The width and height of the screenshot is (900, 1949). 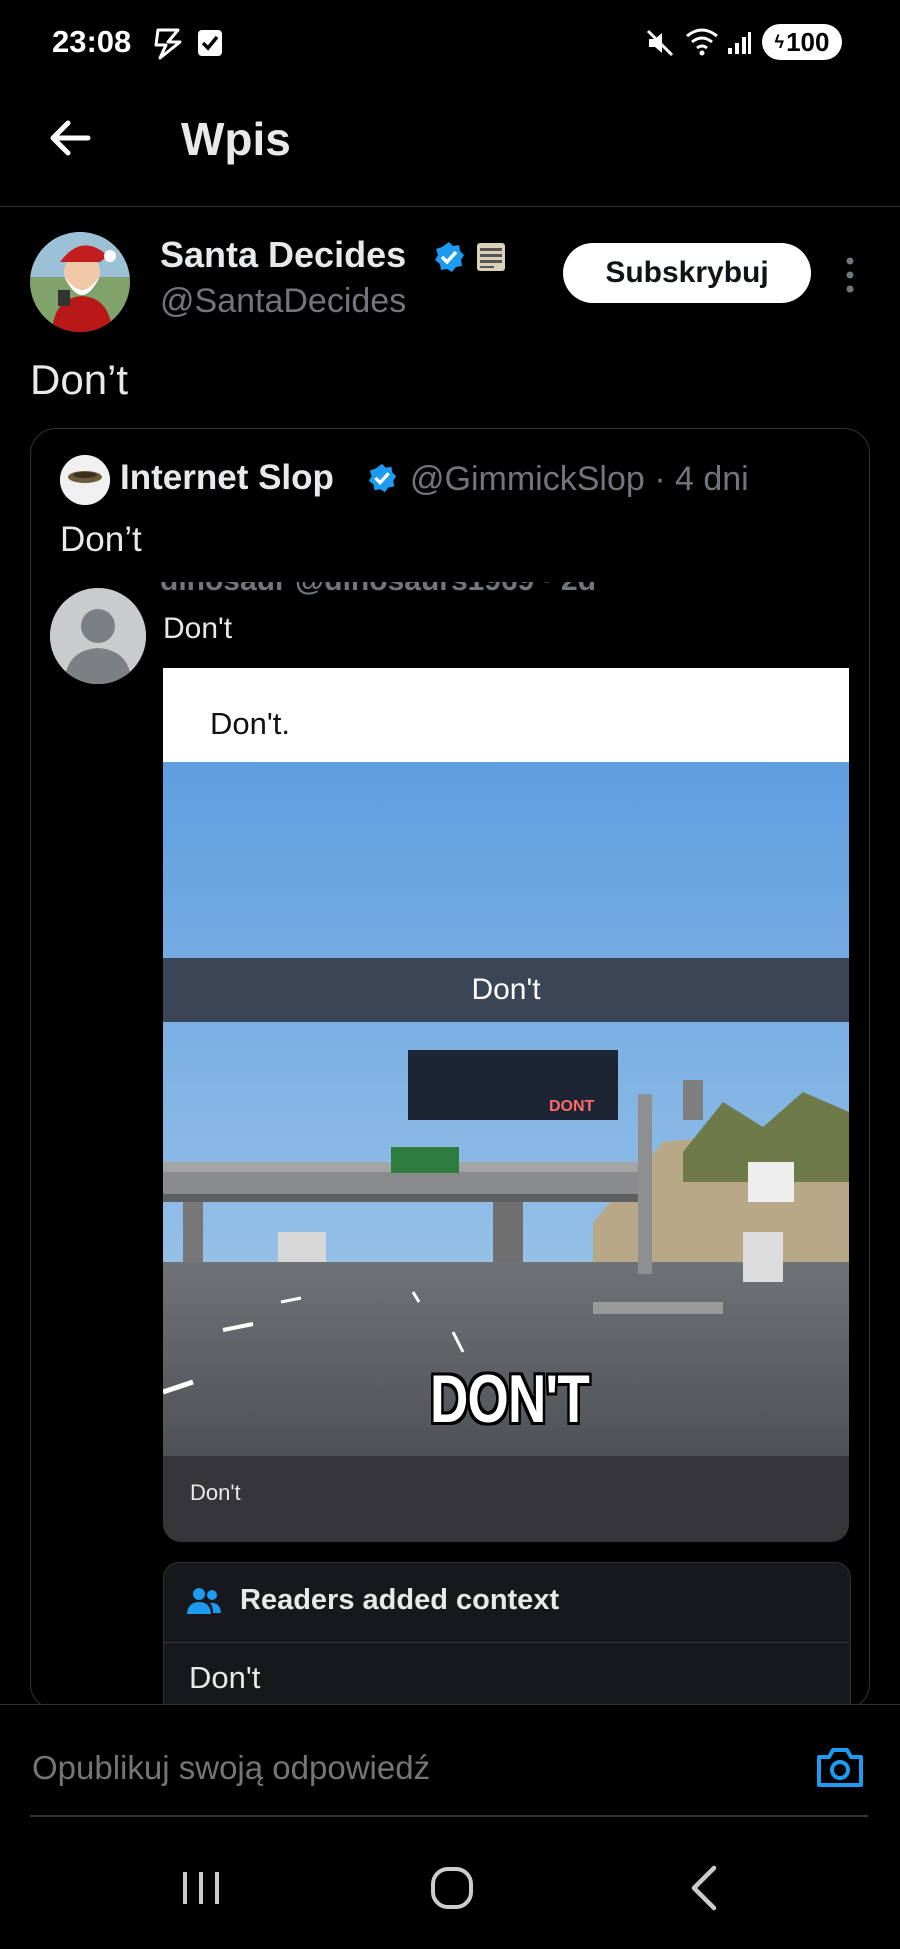 What do you see at coordinates (283, 255) in the screenshot?
I see `author-name: Santa Decides` at bounding box center [283, 255].